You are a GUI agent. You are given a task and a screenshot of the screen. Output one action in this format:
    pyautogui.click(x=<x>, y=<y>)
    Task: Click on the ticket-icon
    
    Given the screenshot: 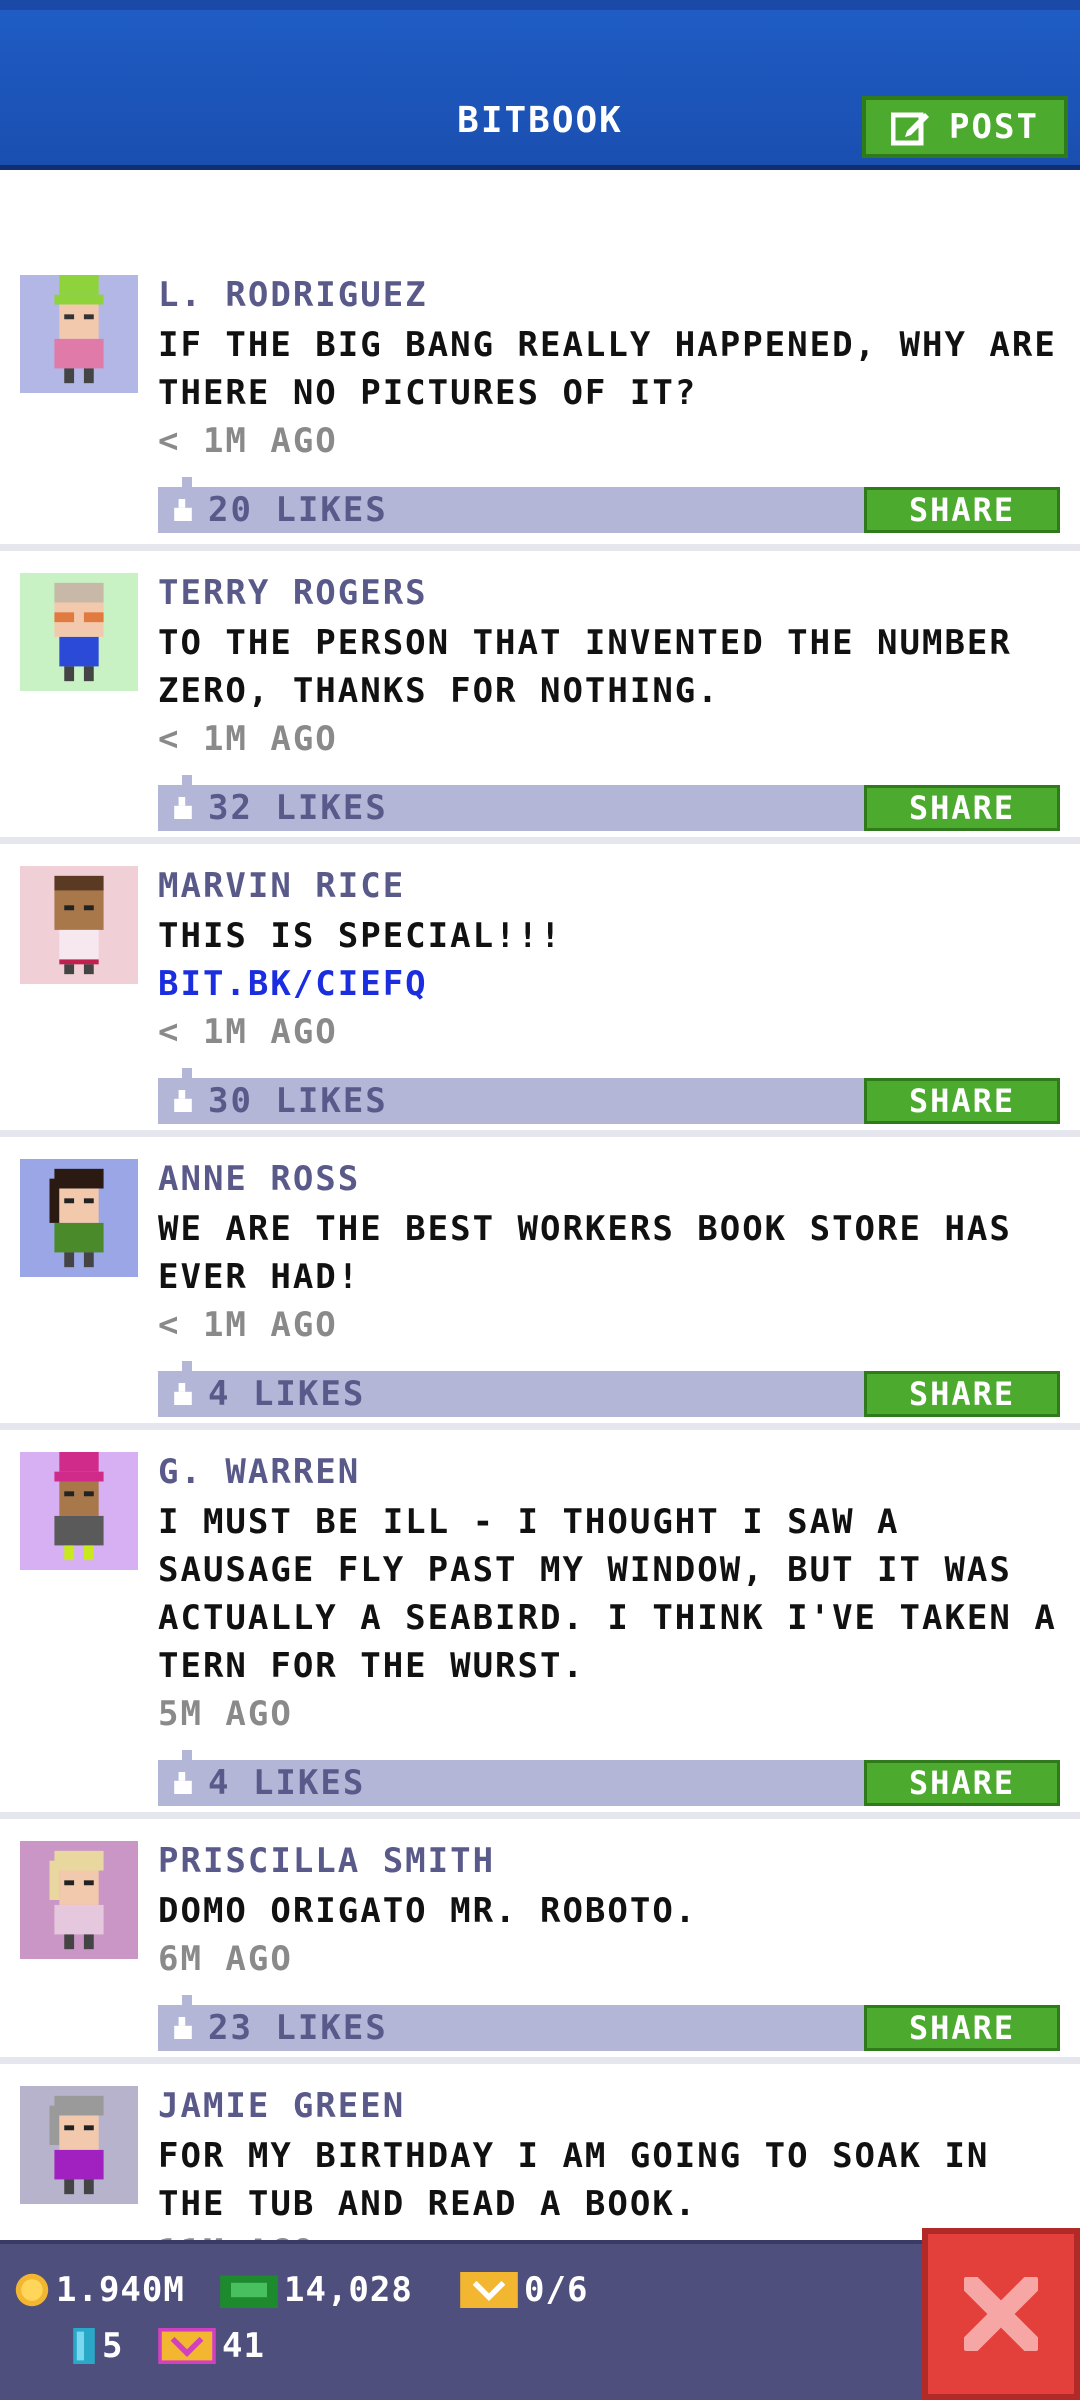 What is the action you would take?
    pyautogui.click(x=489, y=2290)
    